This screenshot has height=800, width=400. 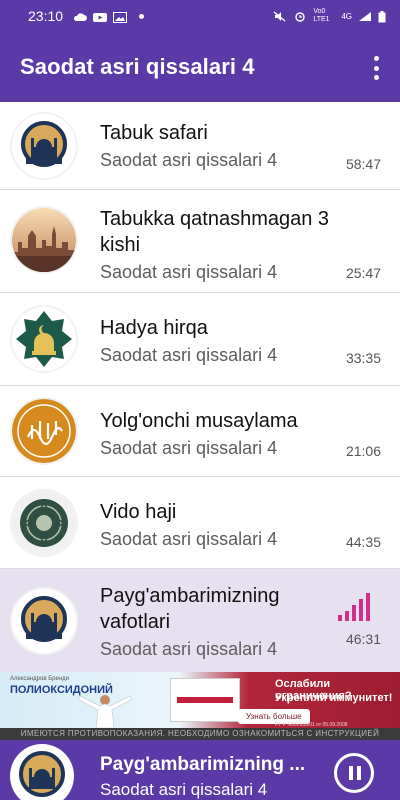 What do you see at coordinates (215, 232) in the screenshot?
I see `track-title: Tabukka qatnashmagan 3 kishi` at bounding box center [215, 232].